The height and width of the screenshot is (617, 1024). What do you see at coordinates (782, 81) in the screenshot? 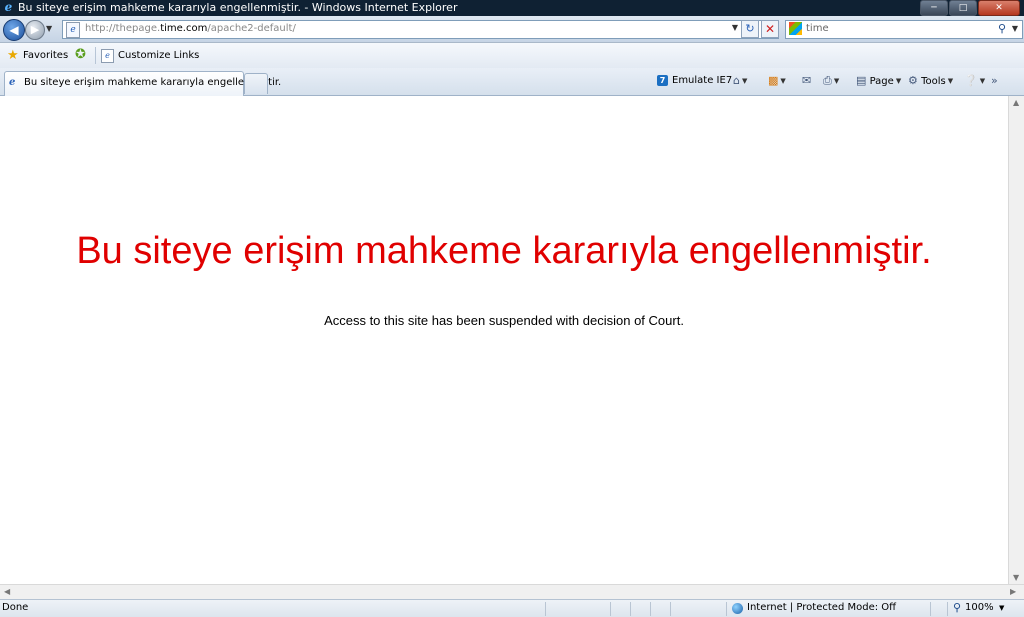
I see `feeds-dropdown-icon: ▼` at bounding box center [782, 81].